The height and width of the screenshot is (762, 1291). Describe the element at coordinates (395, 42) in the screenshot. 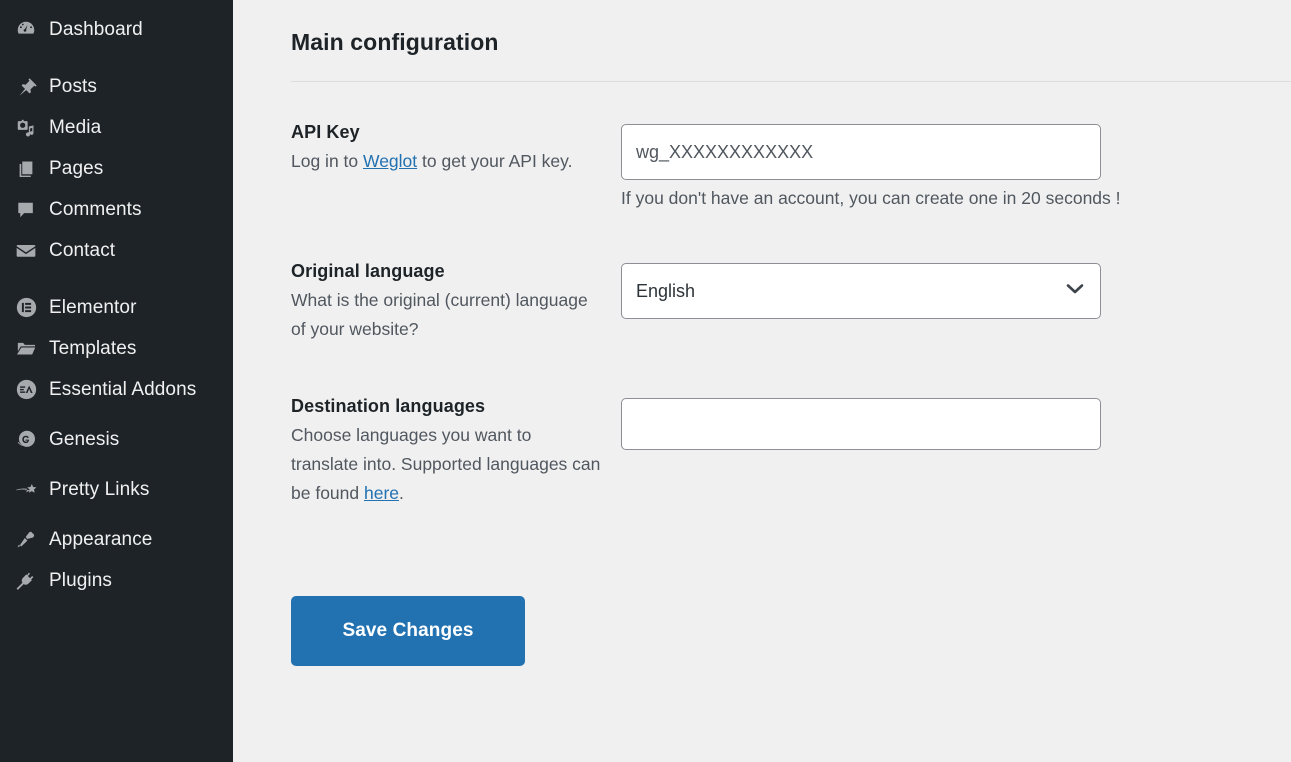

I see `page-title: Main configuration` at that location.